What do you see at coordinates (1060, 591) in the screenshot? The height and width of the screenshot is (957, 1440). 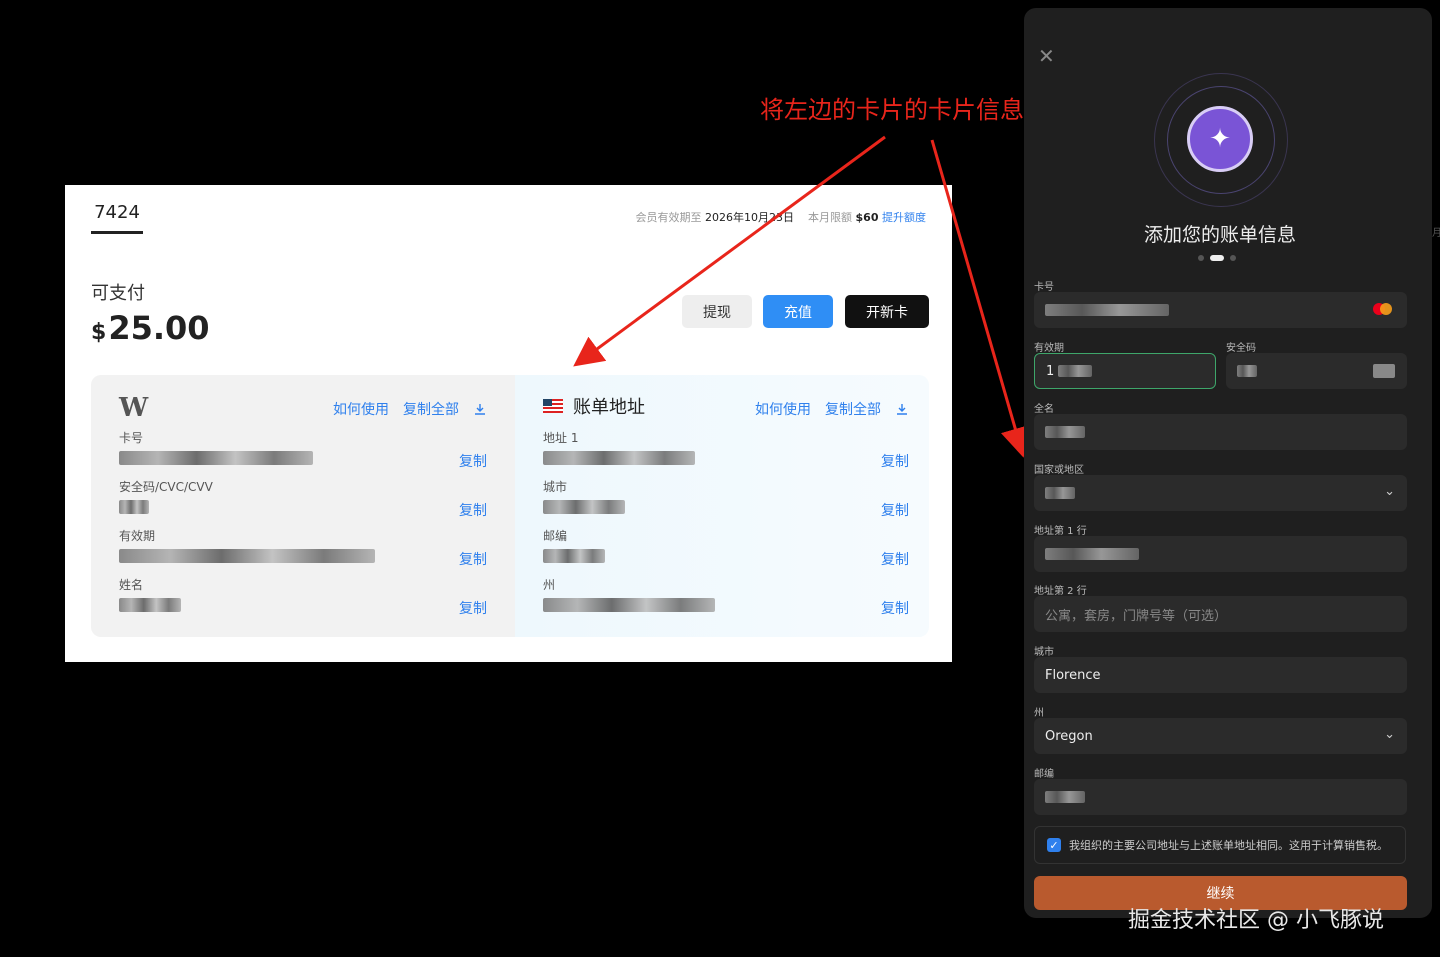 I see `address2-label: 地址第 2 行` at bounding box center [1060, 591].